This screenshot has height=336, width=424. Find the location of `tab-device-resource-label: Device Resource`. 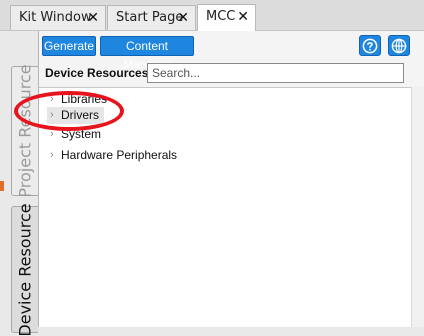

tab-device-resource-label: Device Resource is located at coordinates (25, 269).